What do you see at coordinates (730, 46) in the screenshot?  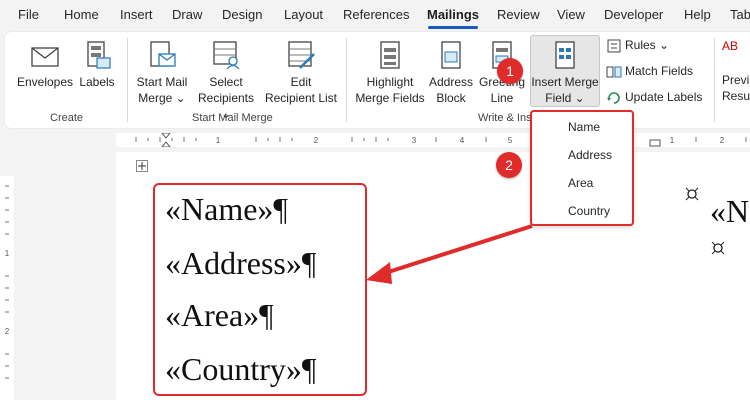 I see `preview-abc-icon: AB` at bounding box center [730, 46].